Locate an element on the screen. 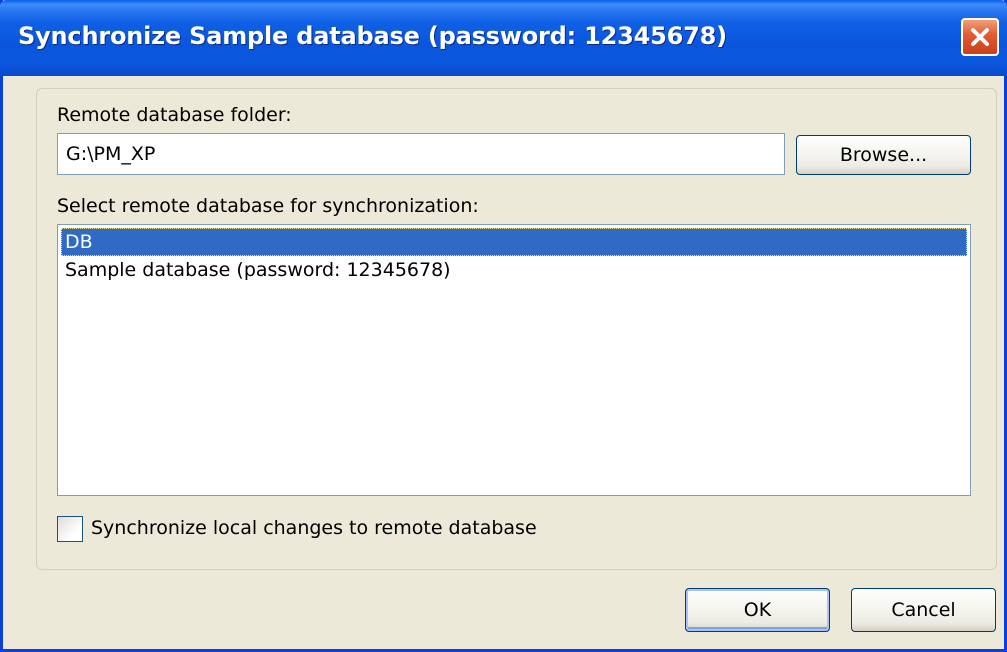  remote-folder-input is located at coordinates (421, 154).